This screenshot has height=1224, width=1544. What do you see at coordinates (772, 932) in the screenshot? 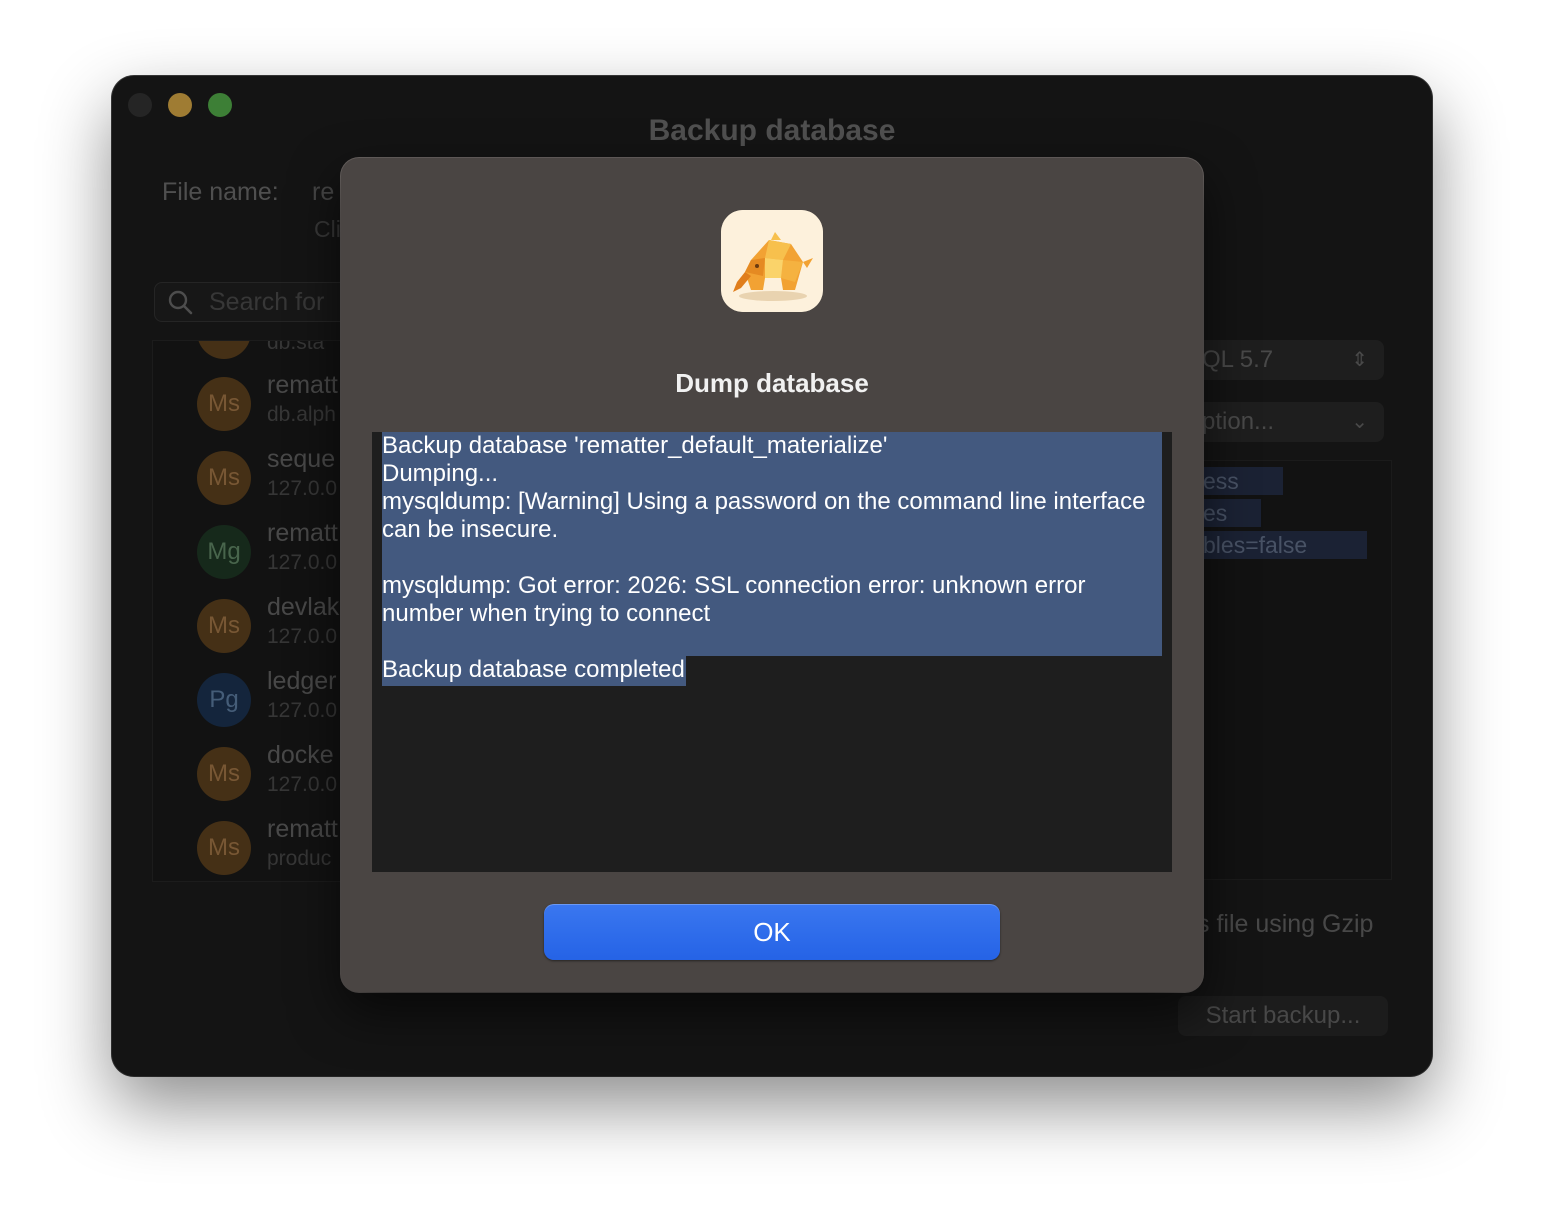
I see `ok-button: OK` at bounding box center [772, 932].